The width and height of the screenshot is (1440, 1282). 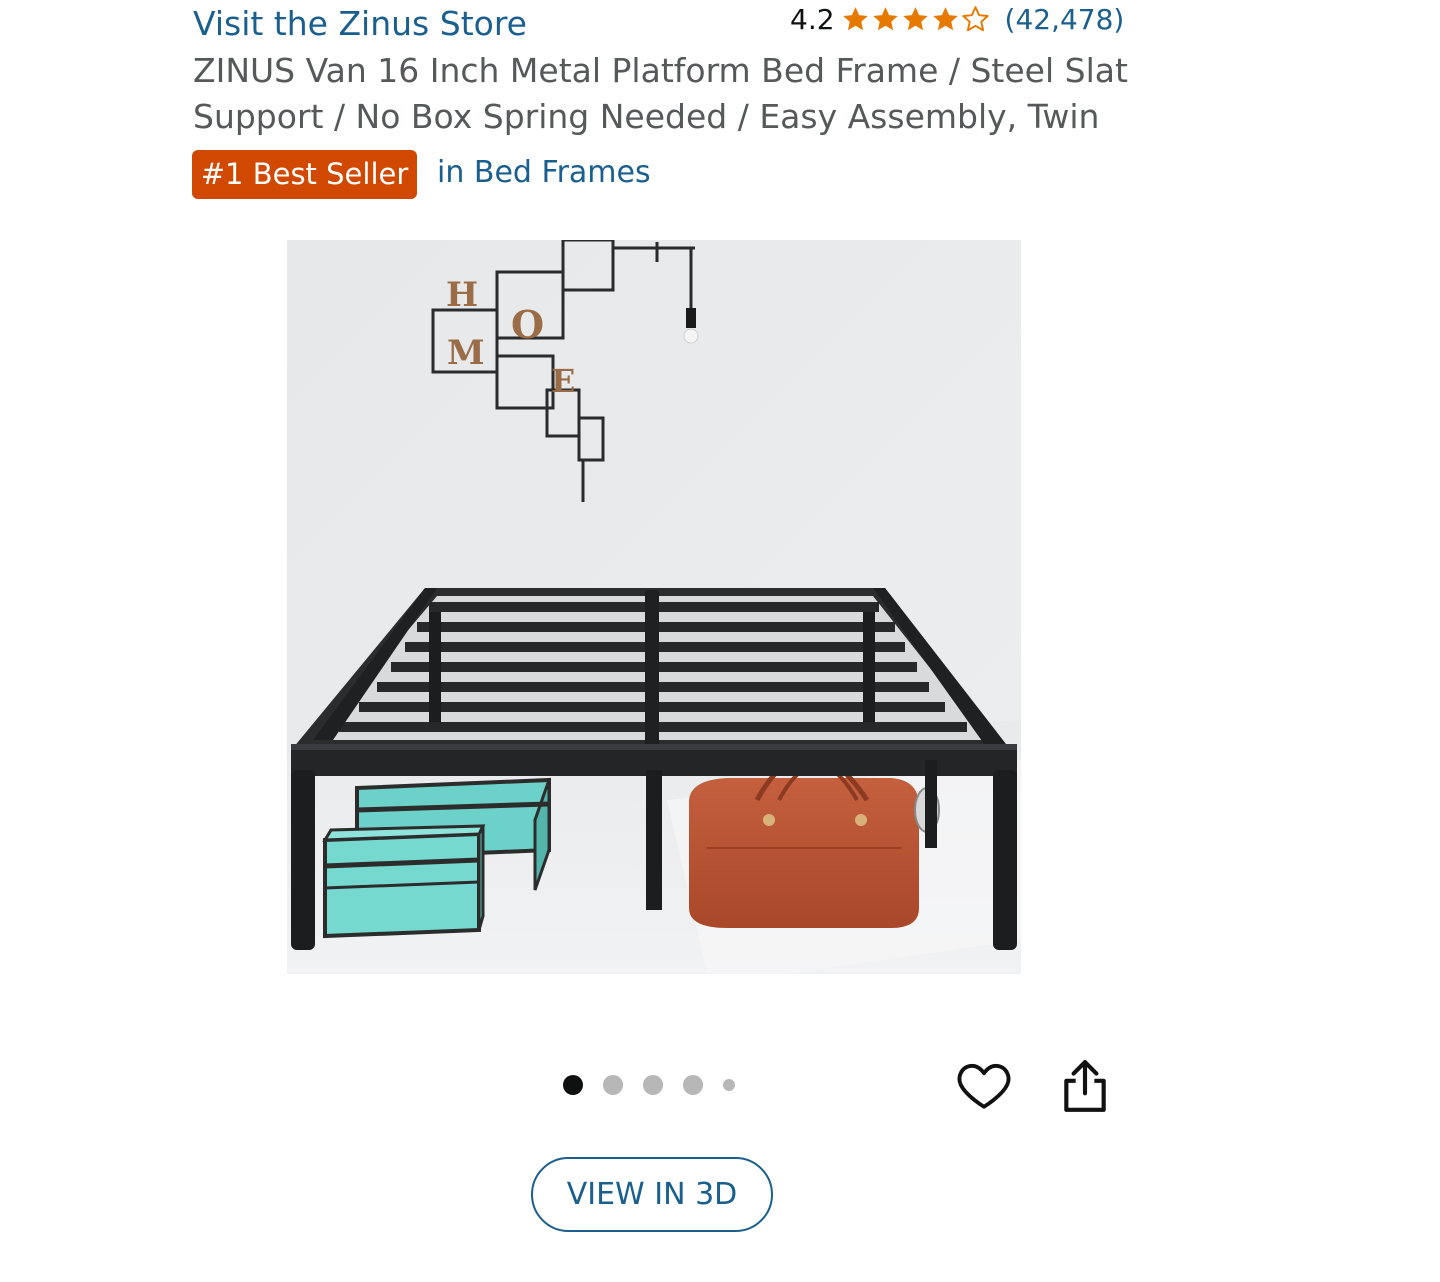 What do you see at coordinates (1065, 19) in the screenshot?
I see `review-count-link: (42,478)` at bounding box center [1065, 19].